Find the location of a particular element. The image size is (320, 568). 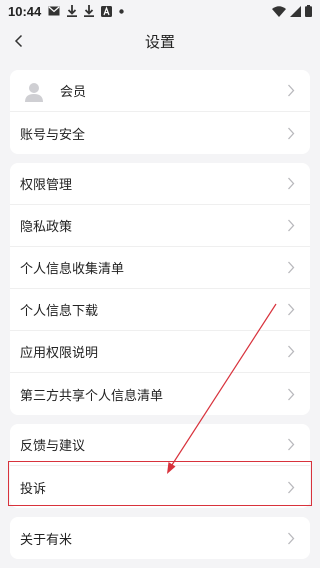

third-party-sharing-row: 第三方共享个人信息清单 is located at coordinates (160, 394).